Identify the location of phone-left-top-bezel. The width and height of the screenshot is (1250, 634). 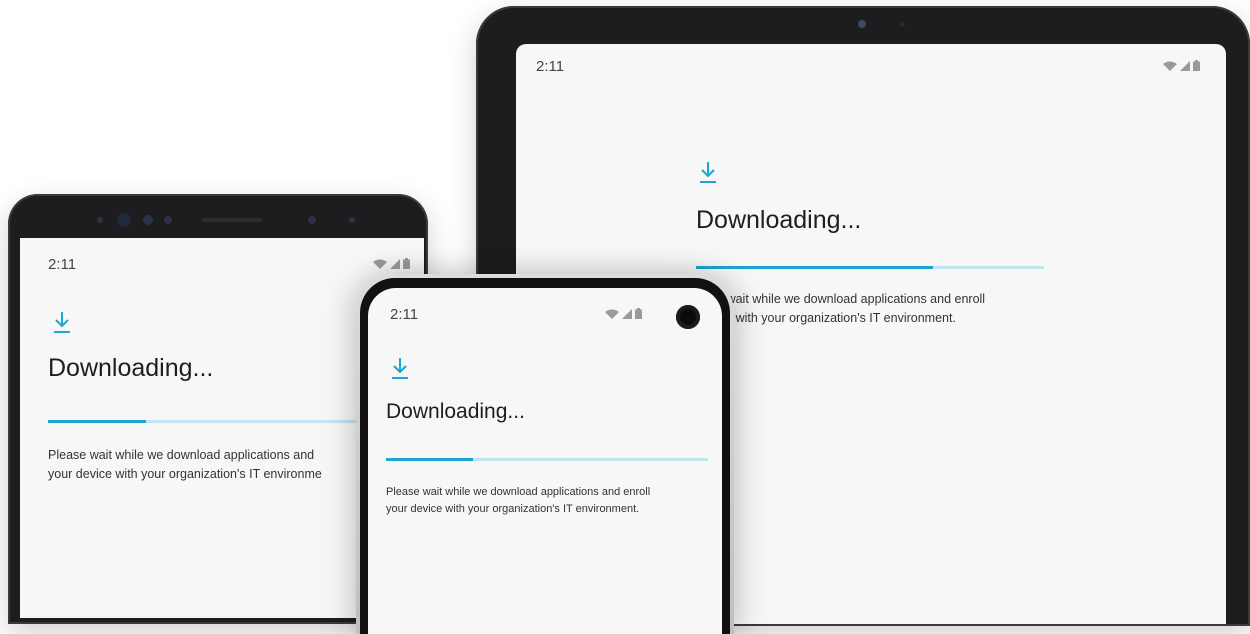
(218, 220).